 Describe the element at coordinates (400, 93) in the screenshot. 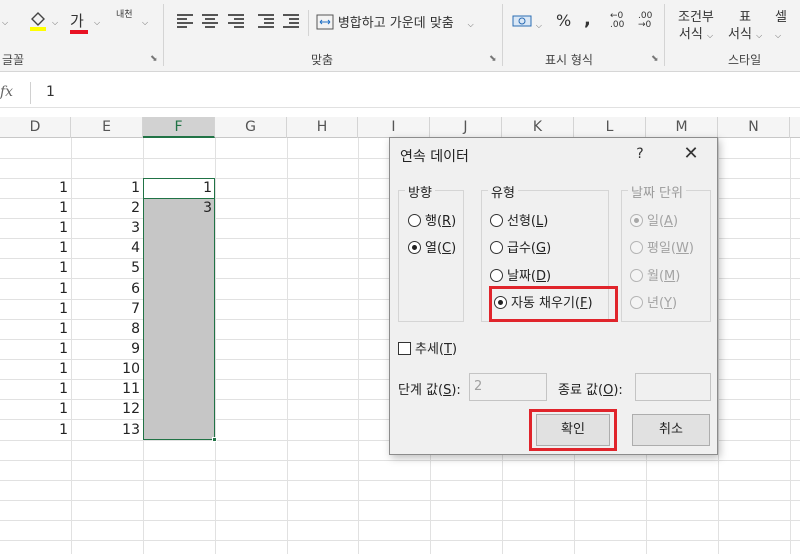

I see `formula-bar: fx 1` at that location.